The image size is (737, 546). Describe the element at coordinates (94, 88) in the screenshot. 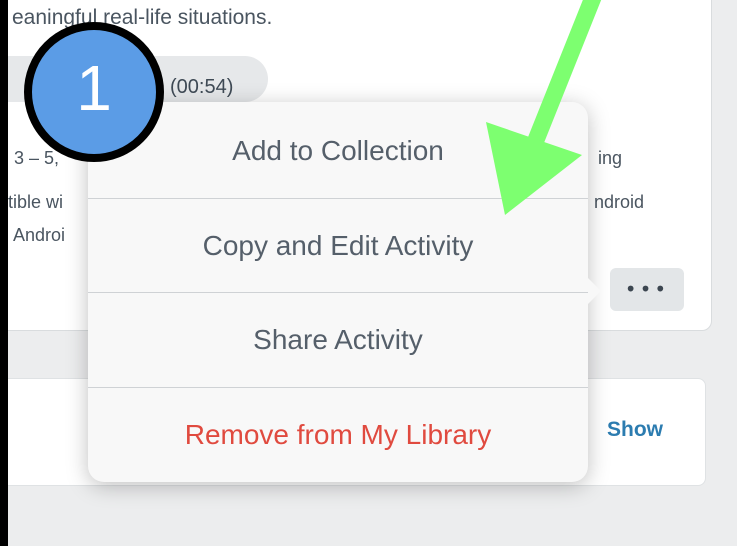

I see `step-number: 1` at that location.